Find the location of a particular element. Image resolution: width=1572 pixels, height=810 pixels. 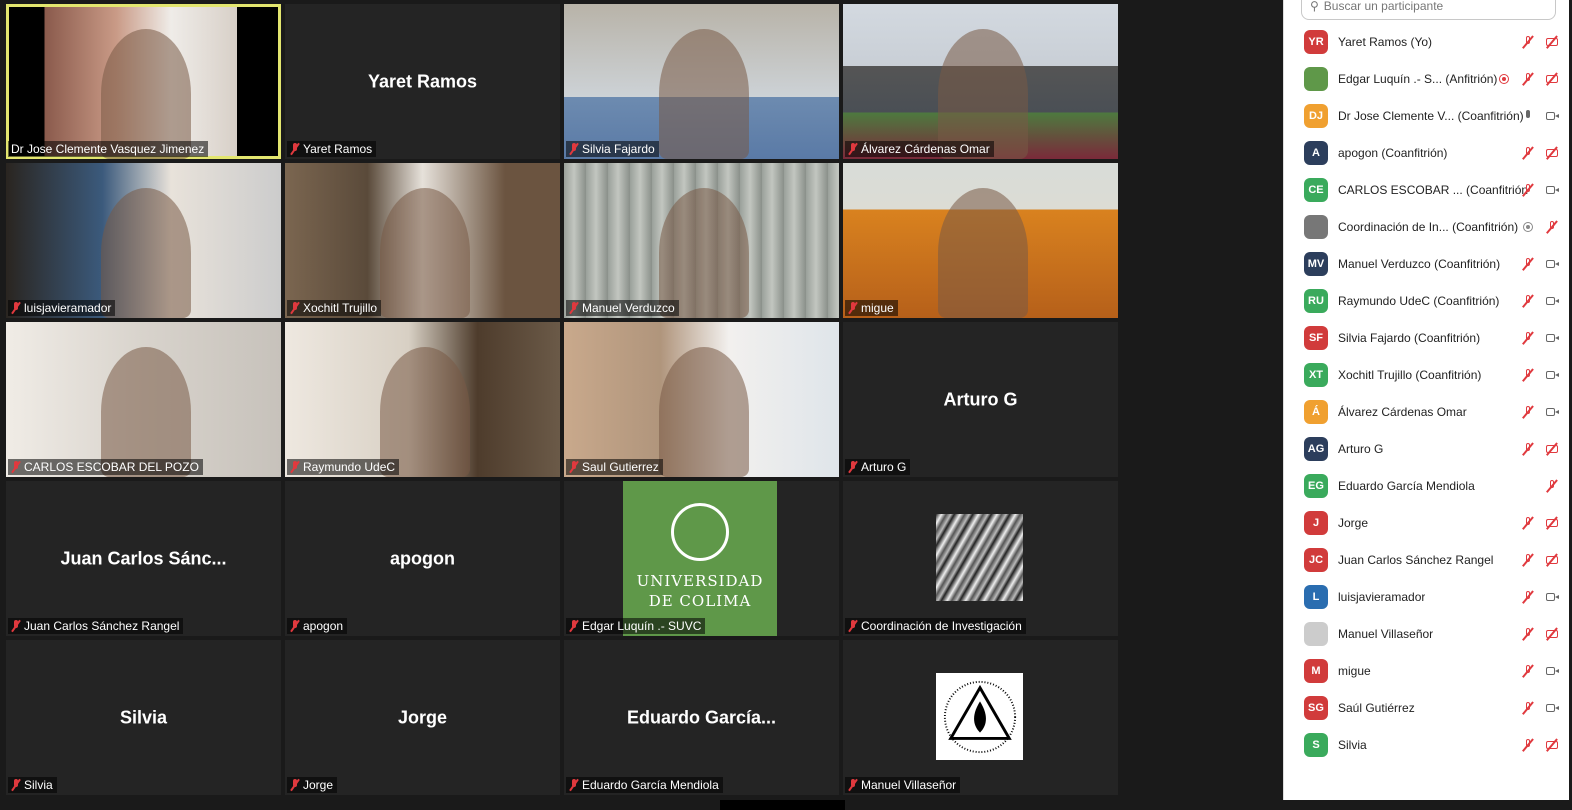

bottom-toolbar-edge is located at coordinates (782, 805).